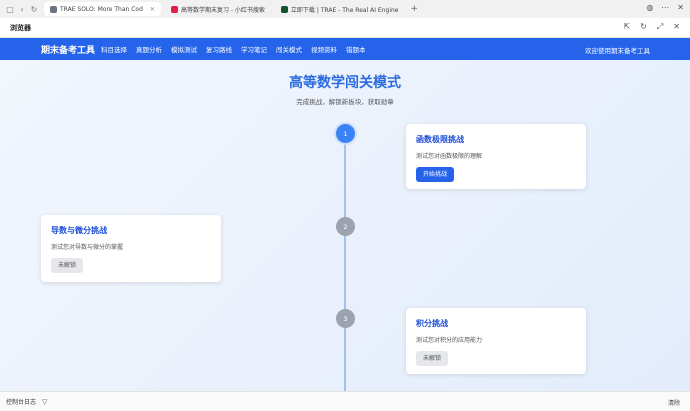 The height and width of the screenshot is (411, 690). What do you see at coordinates (356, 49) in the screenshot?
I see `nav-item: 错题本` at bounding box center [356, 49].